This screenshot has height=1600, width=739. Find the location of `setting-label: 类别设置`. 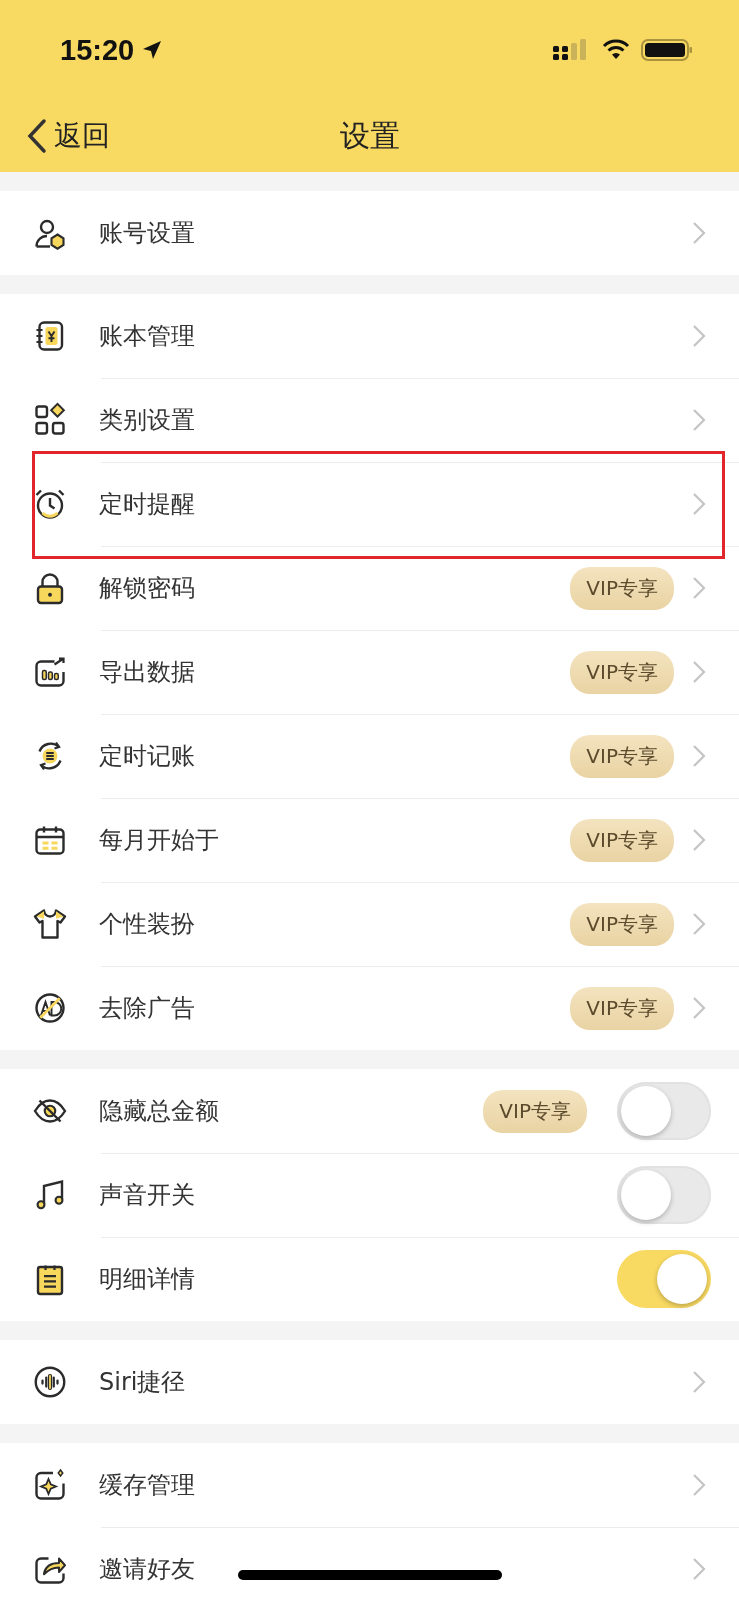

setting-label: 类别设置 is located at coordinates (386, 420).